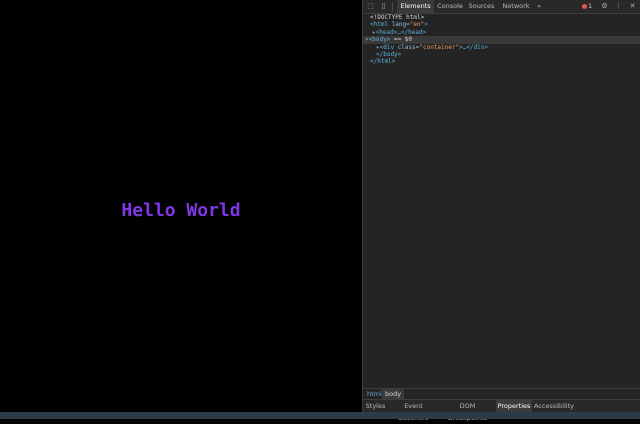 This screenshot has height=424, width=640. What do you see at coordinates (370, 6) in the screenshot?
I see `inspect-element-icon: ⬚` at bounding box center [370, 6].